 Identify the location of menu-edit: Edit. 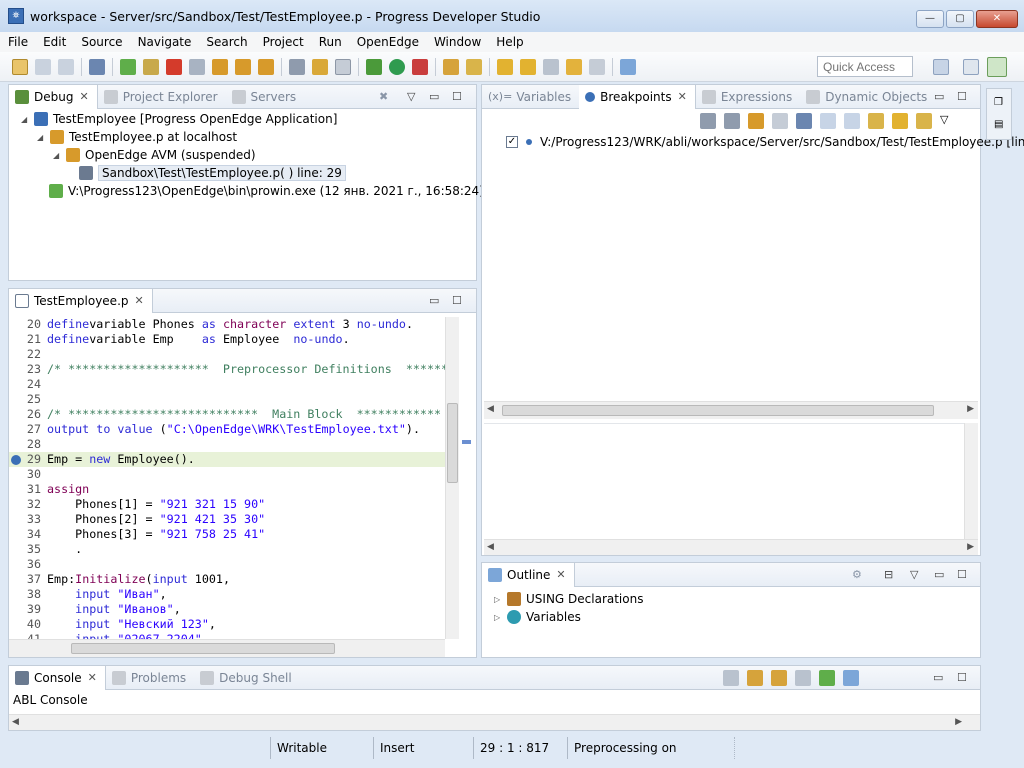
(54, 42).